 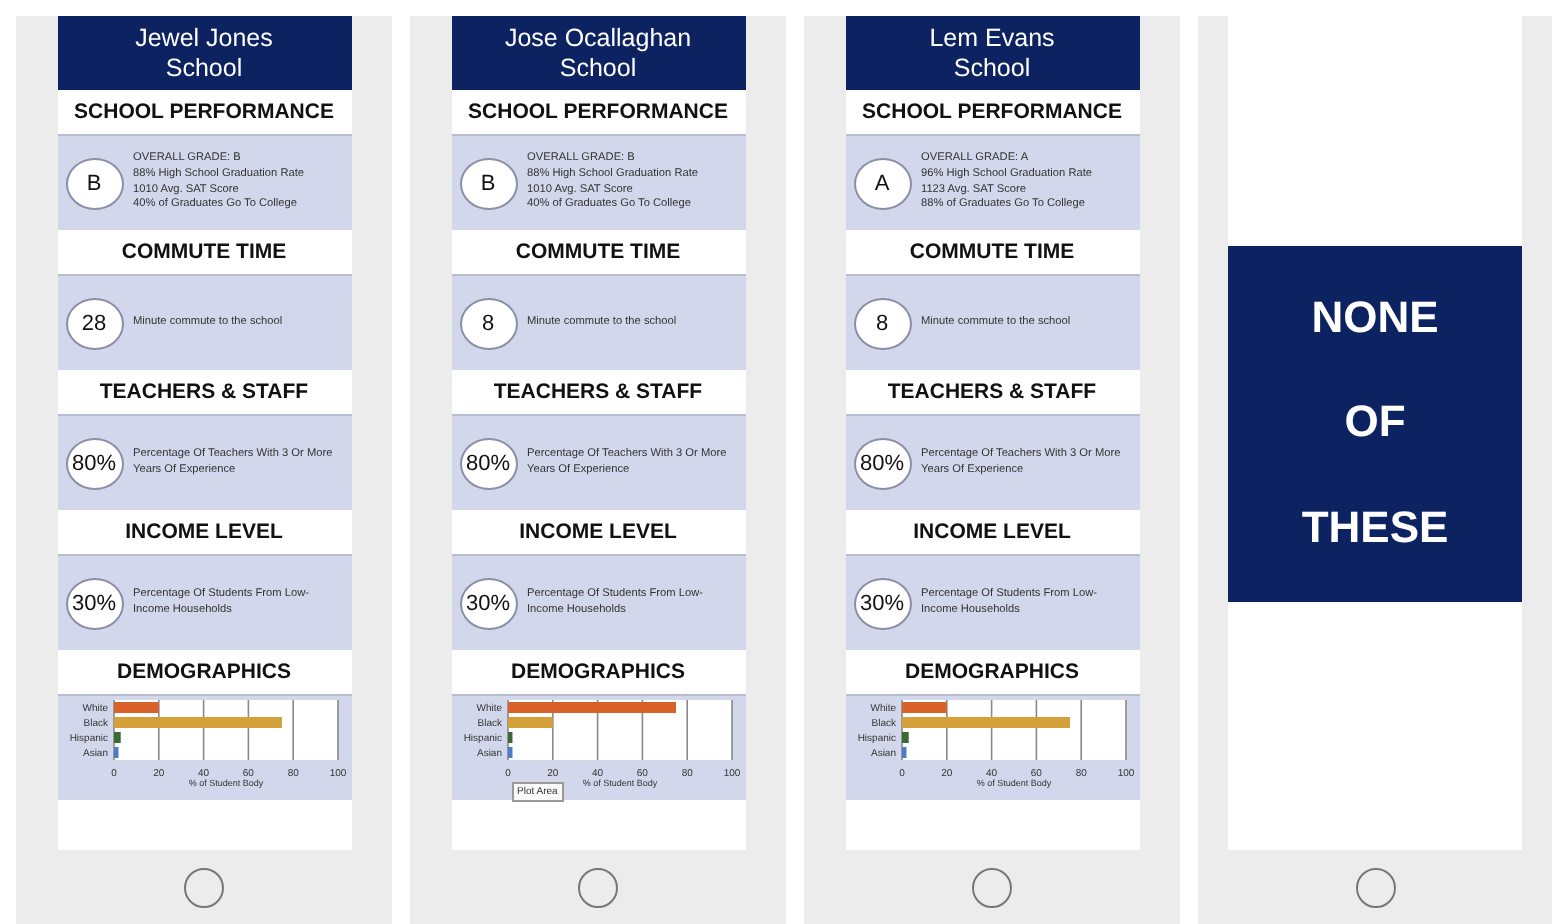 I want to click on stat-value: A, so click(x=882, y=183).